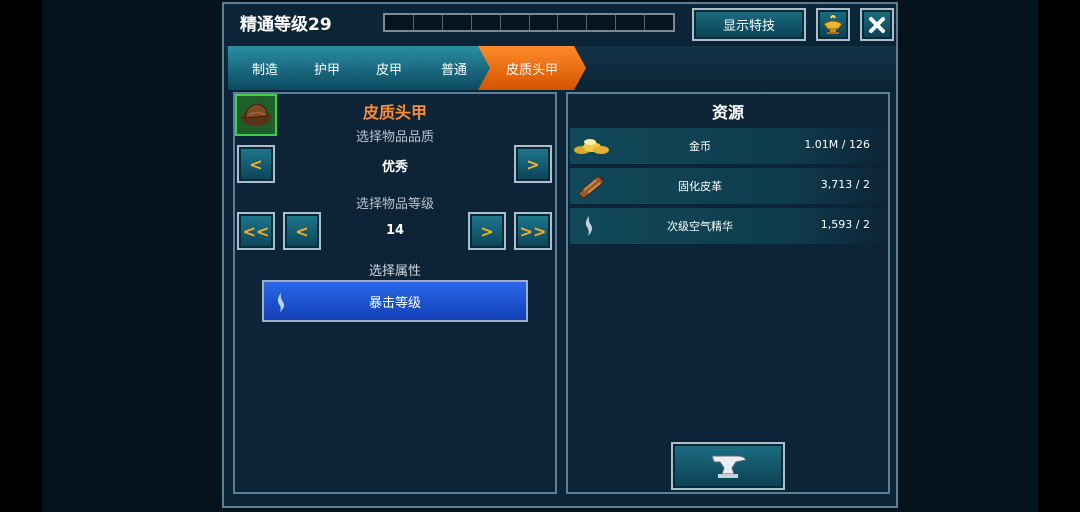 The image size is (1080, 512). Describe the element at coordinates (394, 112) in the screenshot. I see `item-name: 皮质头甲` at that location.